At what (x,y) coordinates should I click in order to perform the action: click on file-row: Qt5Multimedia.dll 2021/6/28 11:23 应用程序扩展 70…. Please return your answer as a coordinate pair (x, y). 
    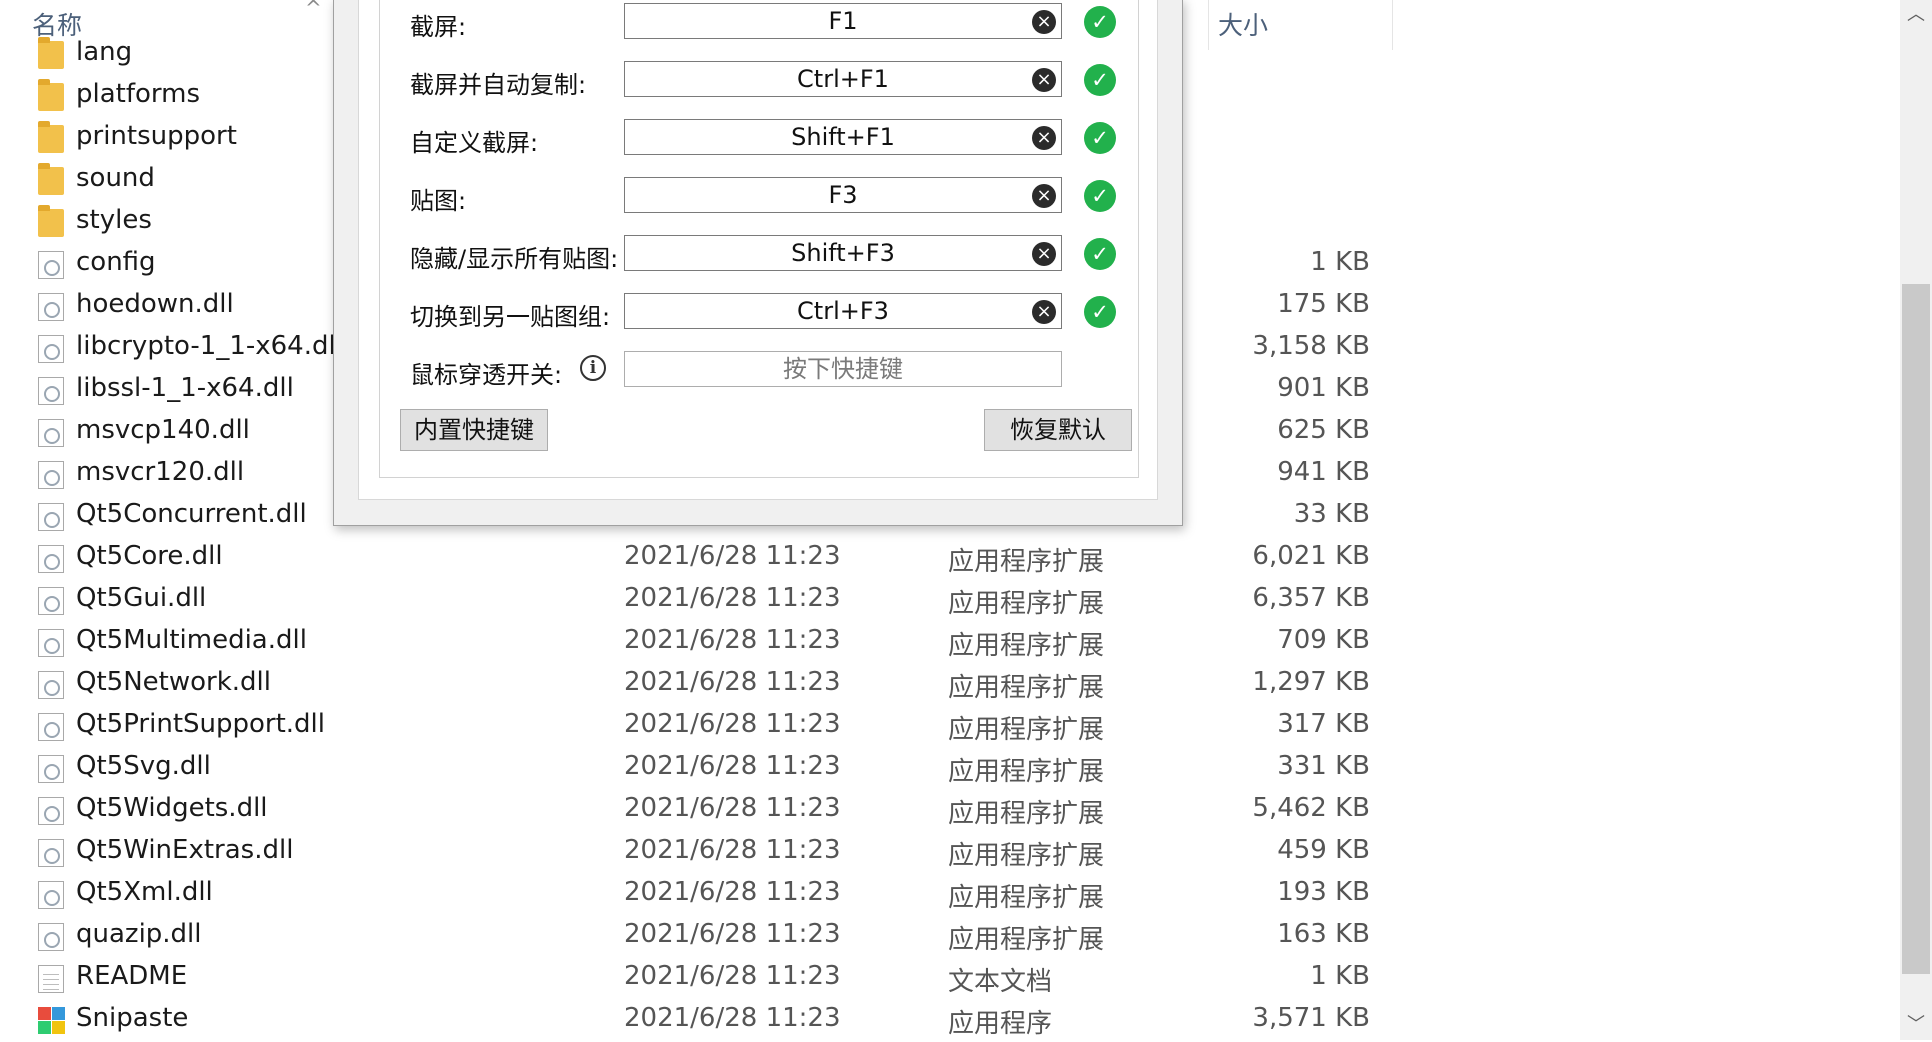
    Looking at the image, I should click on (700, 643).